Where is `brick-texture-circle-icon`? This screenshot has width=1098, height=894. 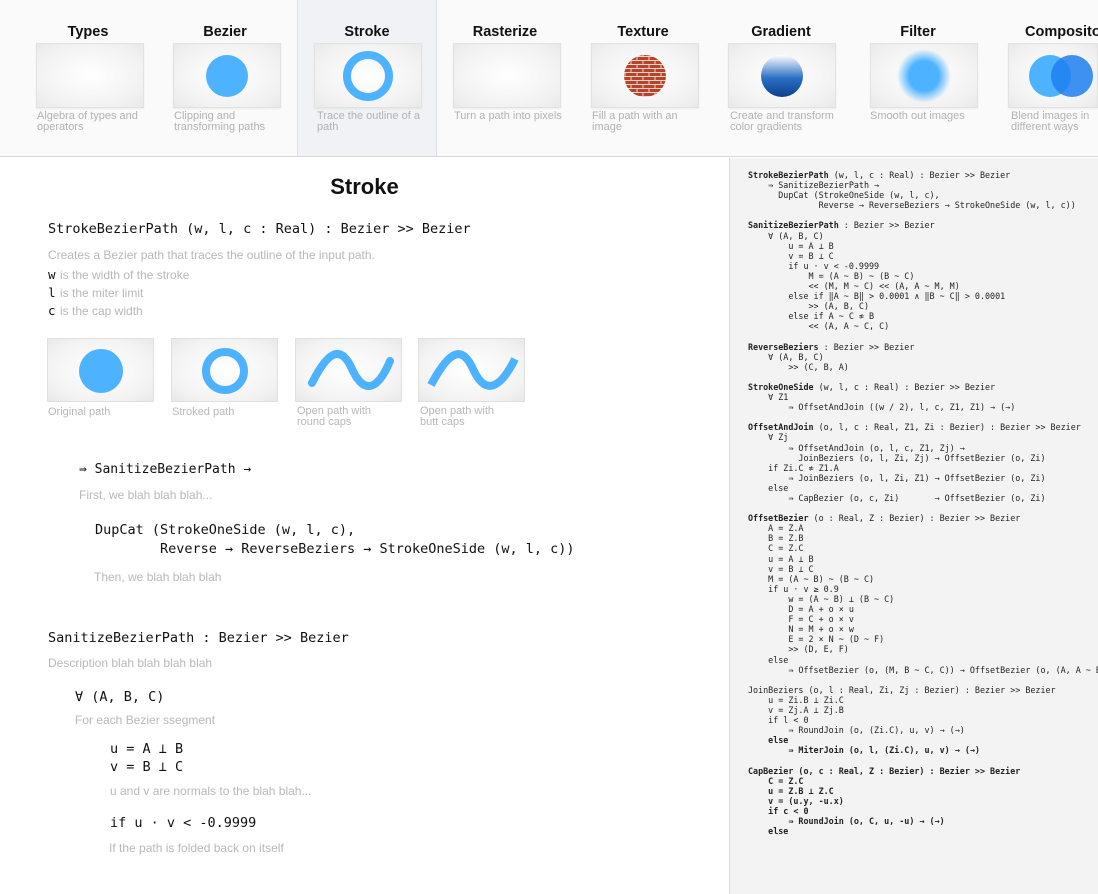
brick-texture-circle-icon is located at coordinates (645, 75).